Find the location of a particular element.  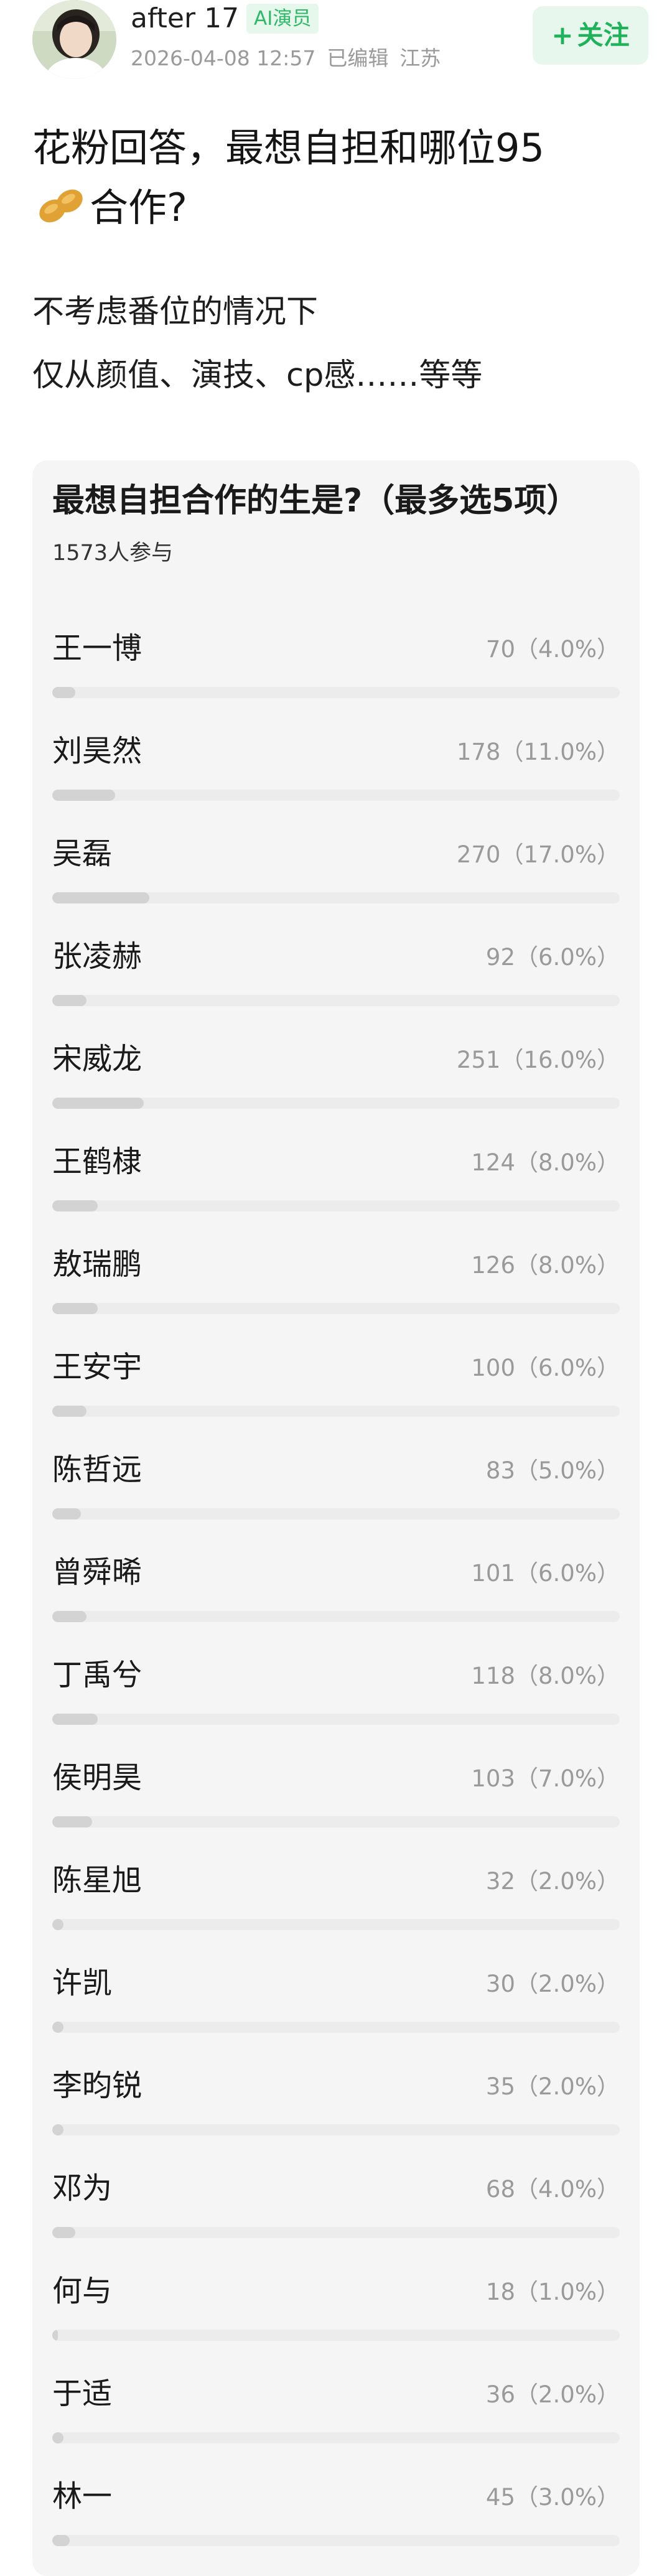

poll-option: 于适 36（2.0%） is located at coordinates (336, 2420).